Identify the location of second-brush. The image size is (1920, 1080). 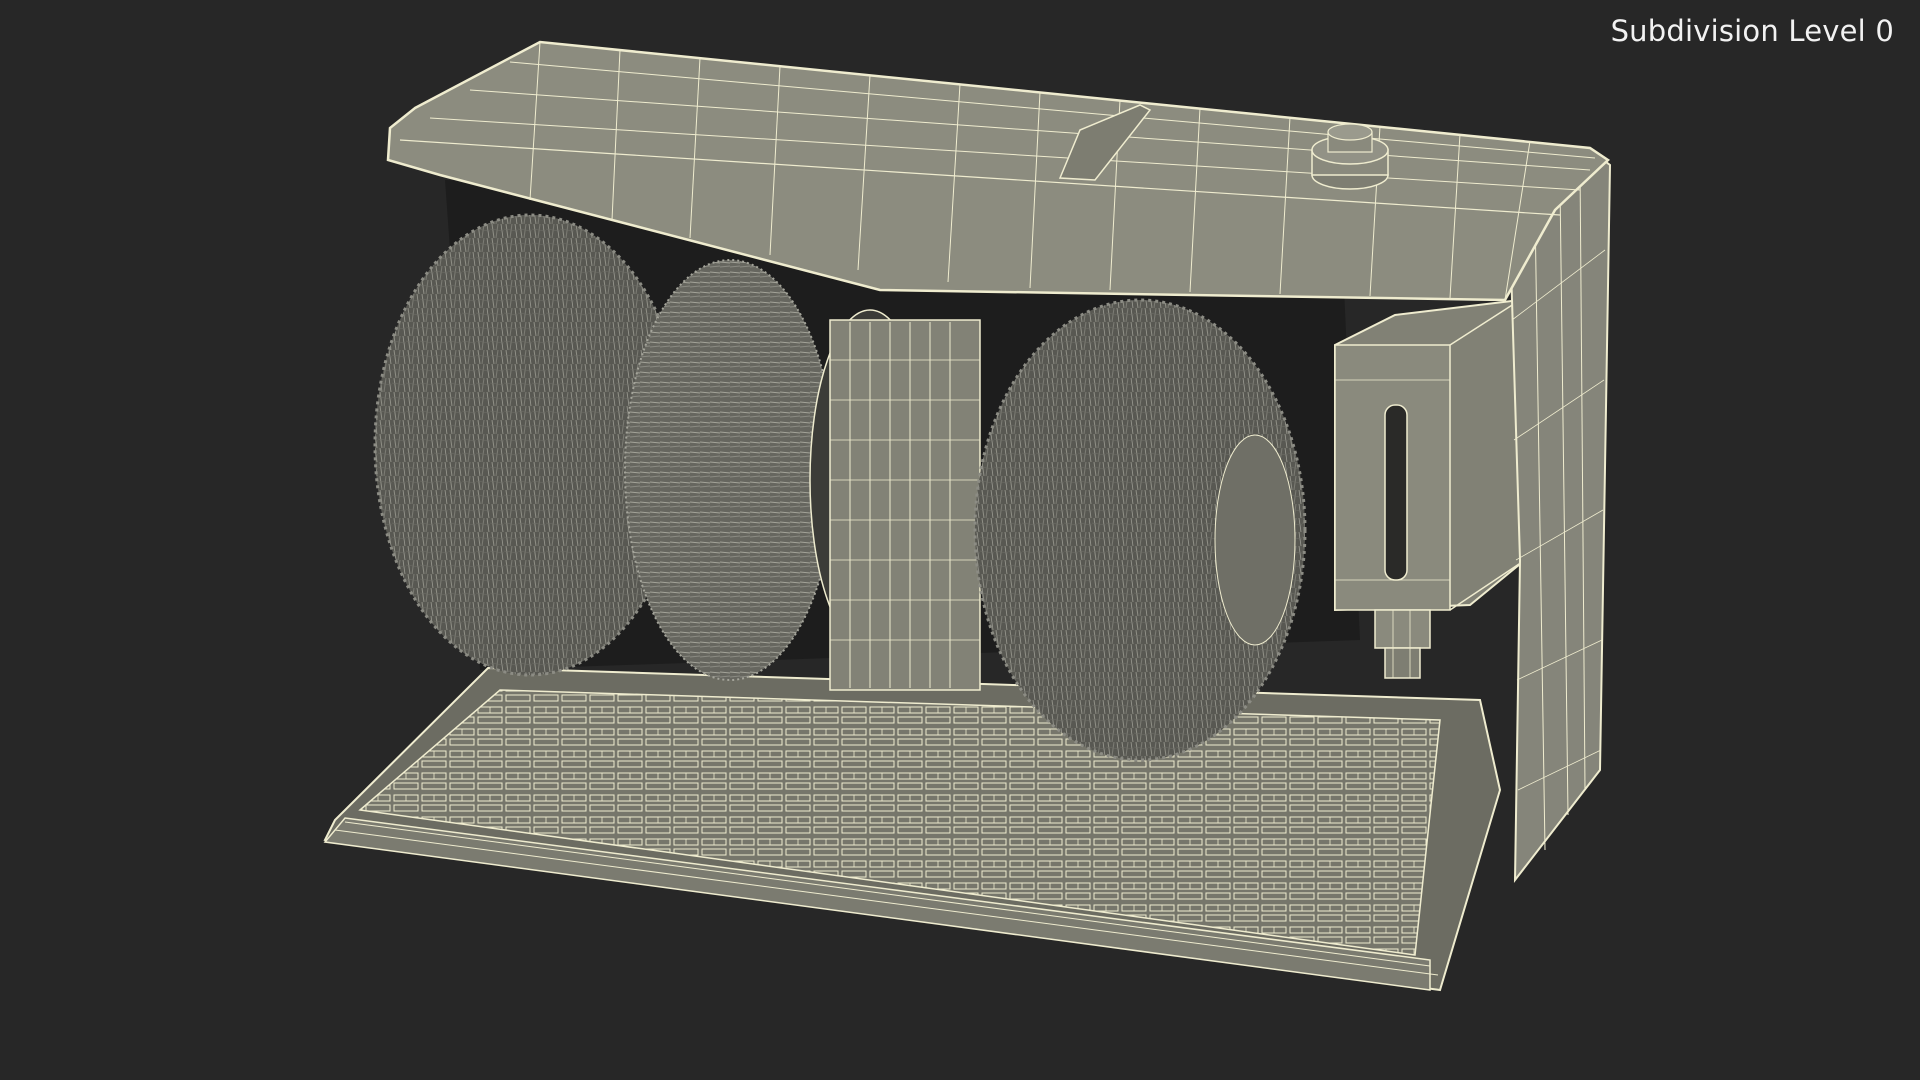
(730, 470).